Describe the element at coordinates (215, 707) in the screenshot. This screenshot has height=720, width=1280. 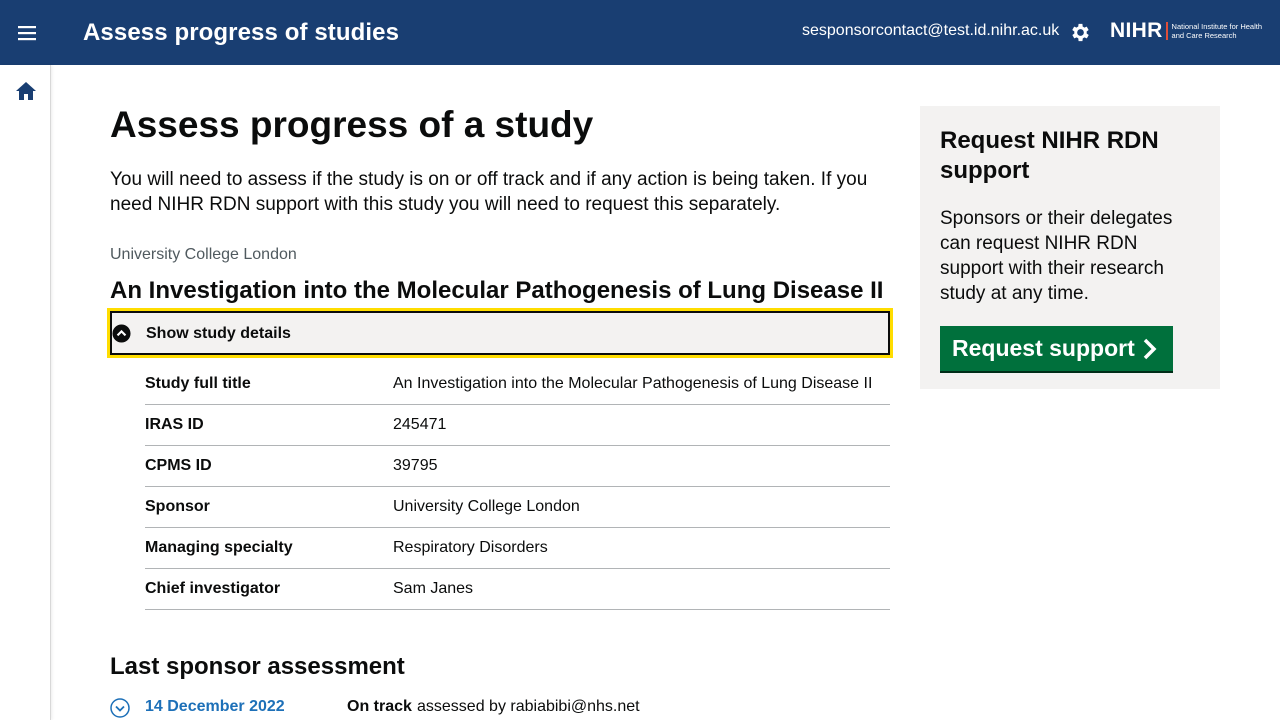
I see `assessment-date-link: 14 December 2022` at that location.